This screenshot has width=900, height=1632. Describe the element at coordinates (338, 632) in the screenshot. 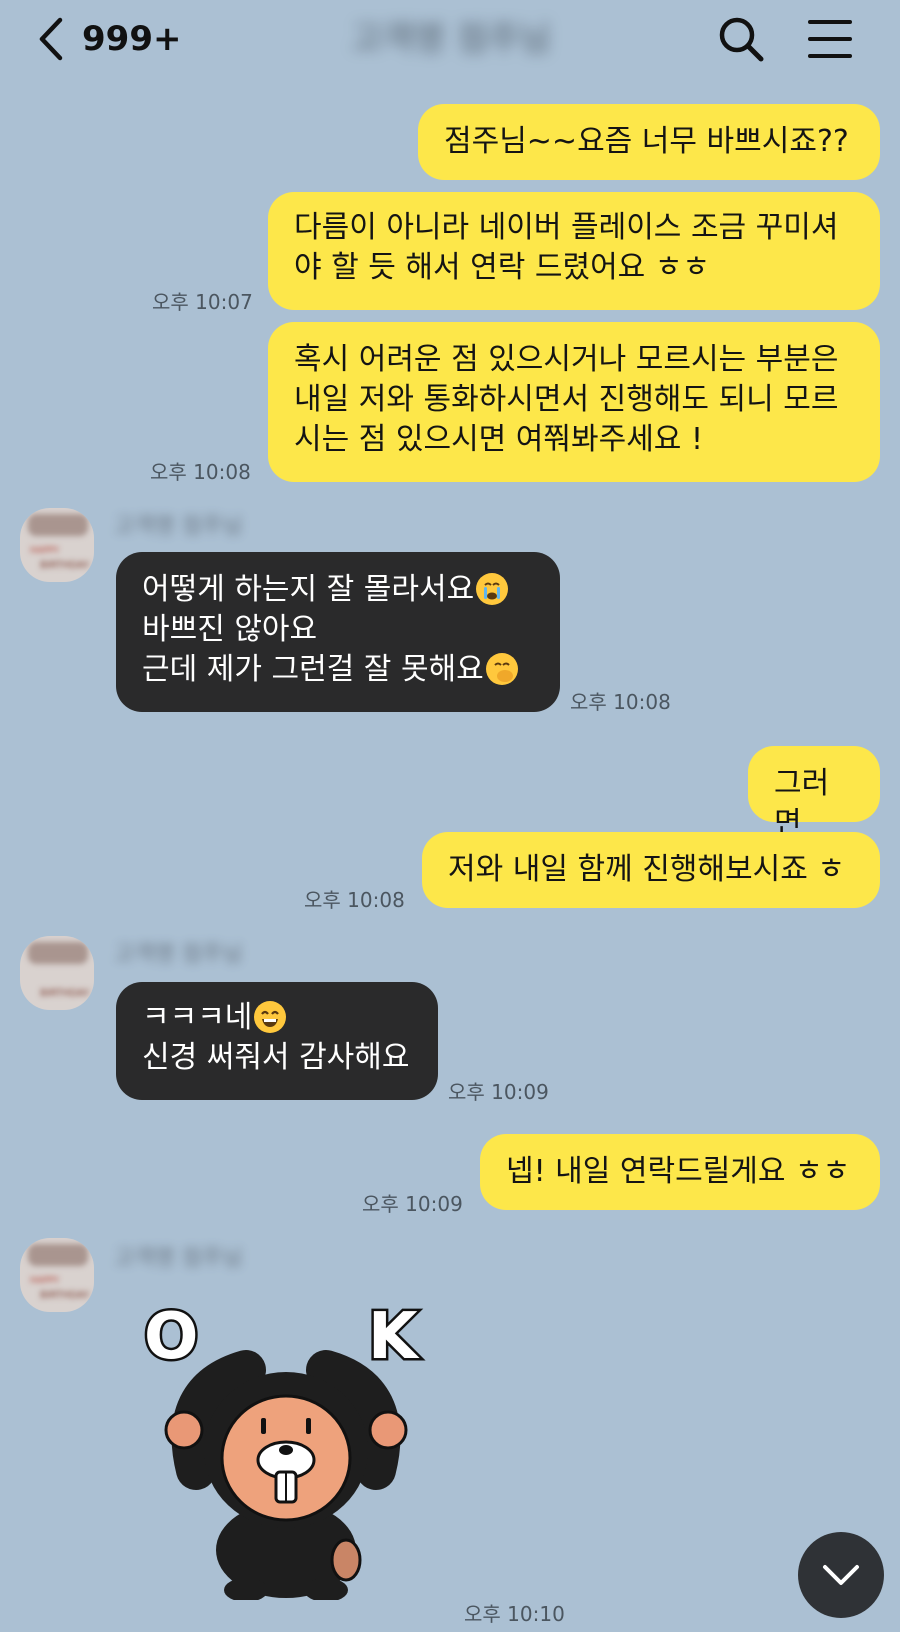

I see `message-bubble-theirs: 어떻게 하는지 잘 몰라서요 바쁘진 않아요 근데 제가 그런걸 잘 못해요` at that location.